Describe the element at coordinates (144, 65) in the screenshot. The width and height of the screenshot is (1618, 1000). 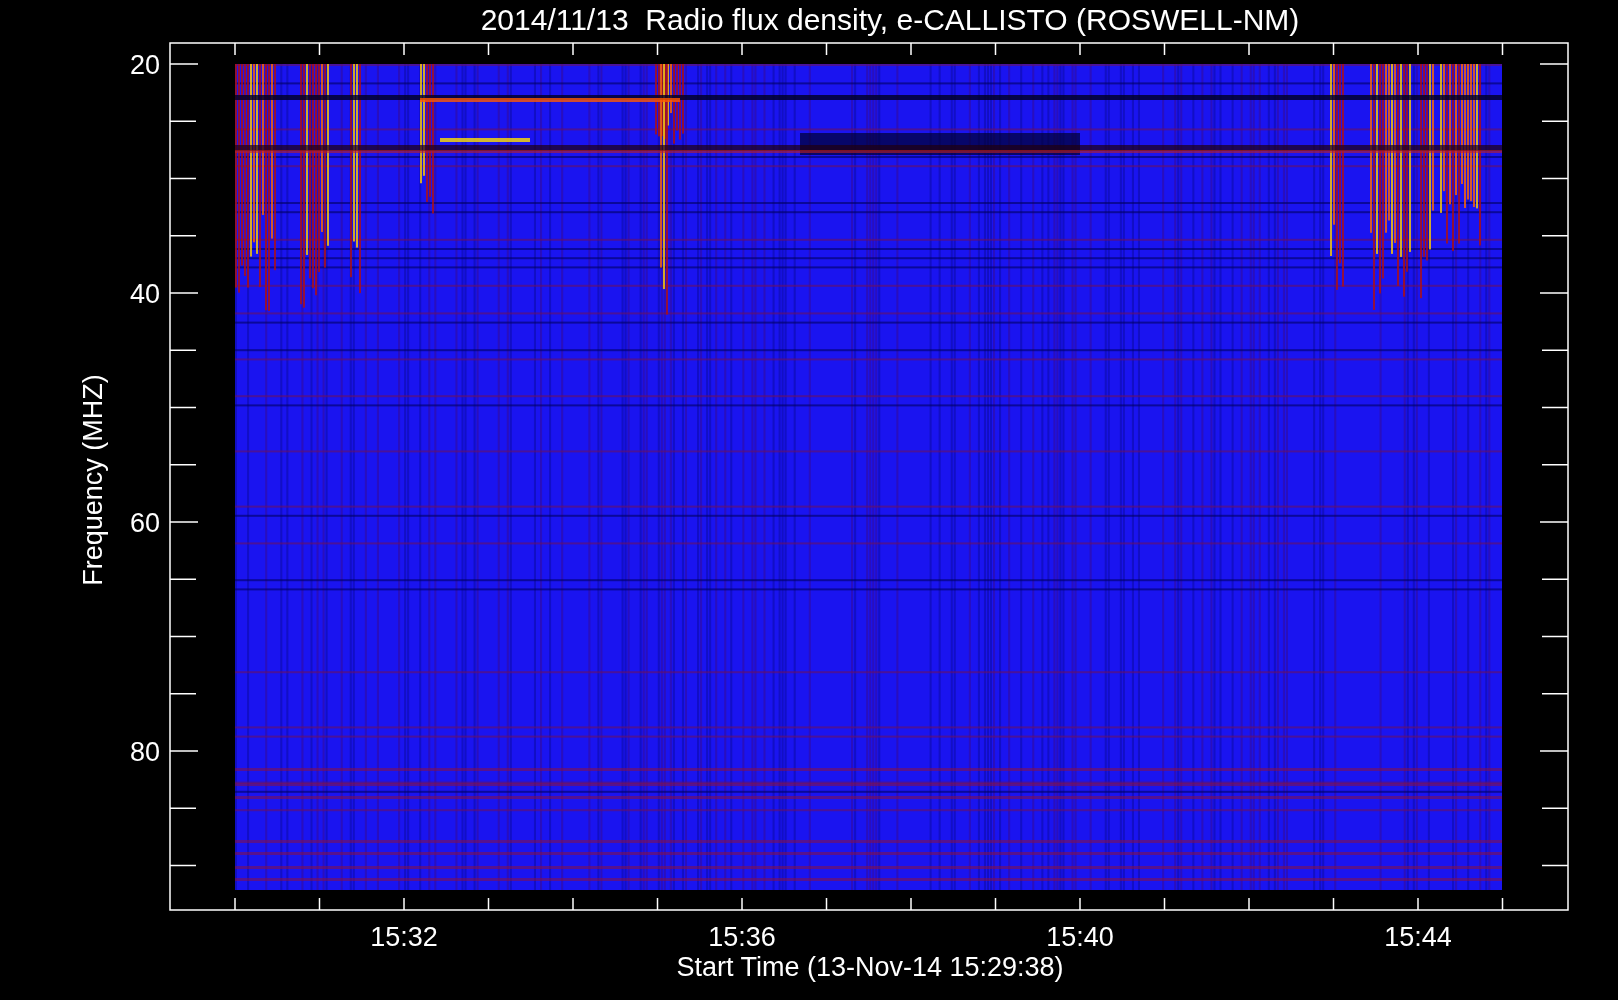
I see `tick-label: 20` at that location.